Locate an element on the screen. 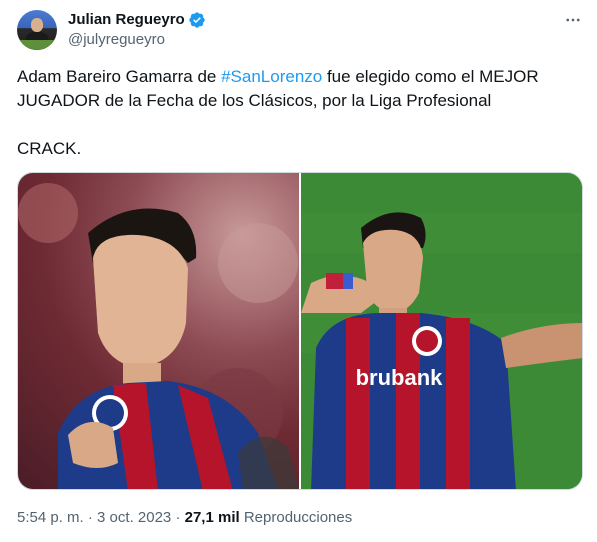  avatar is located at coordinates (37, 30).